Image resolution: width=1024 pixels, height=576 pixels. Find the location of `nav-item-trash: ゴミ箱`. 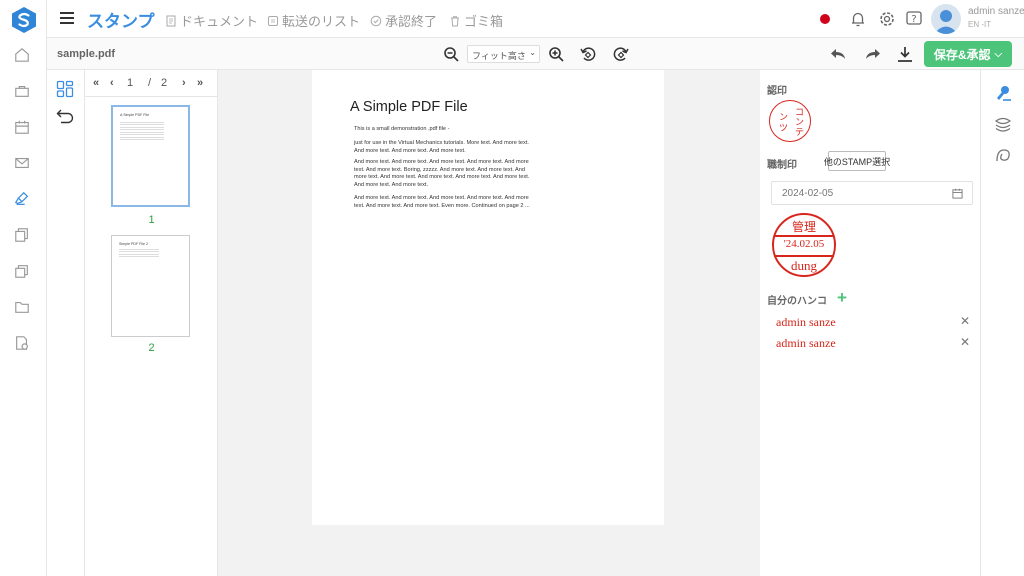

nav-item-trash: ゴミ箱 is located at coordinates (476, 20).